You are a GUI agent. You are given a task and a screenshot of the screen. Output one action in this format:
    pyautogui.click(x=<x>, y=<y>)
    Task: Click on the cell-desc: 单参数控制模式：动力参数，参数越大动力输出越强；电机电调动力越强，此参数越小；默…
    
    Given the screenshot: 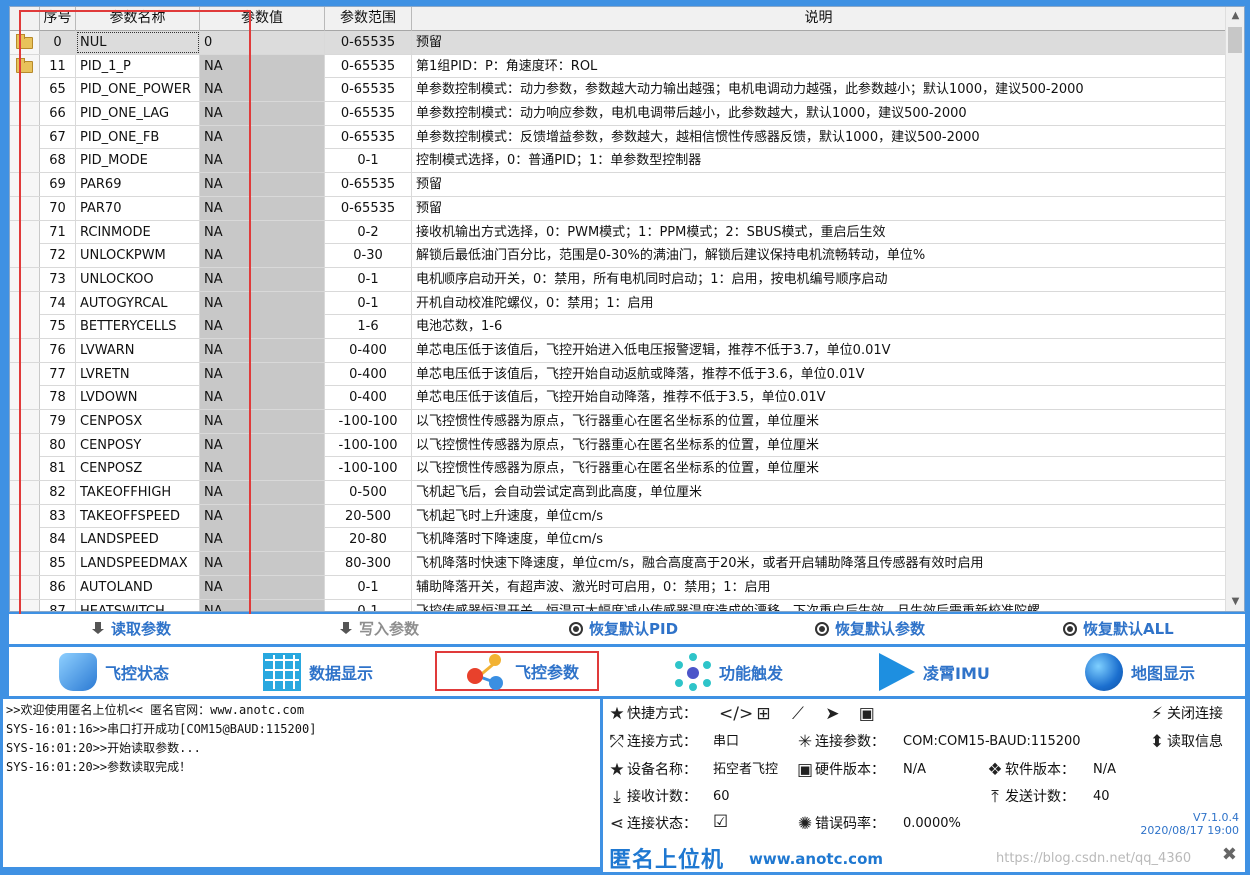 What is the action you would take?
    pyautogui.click(x=819, y=90)
    